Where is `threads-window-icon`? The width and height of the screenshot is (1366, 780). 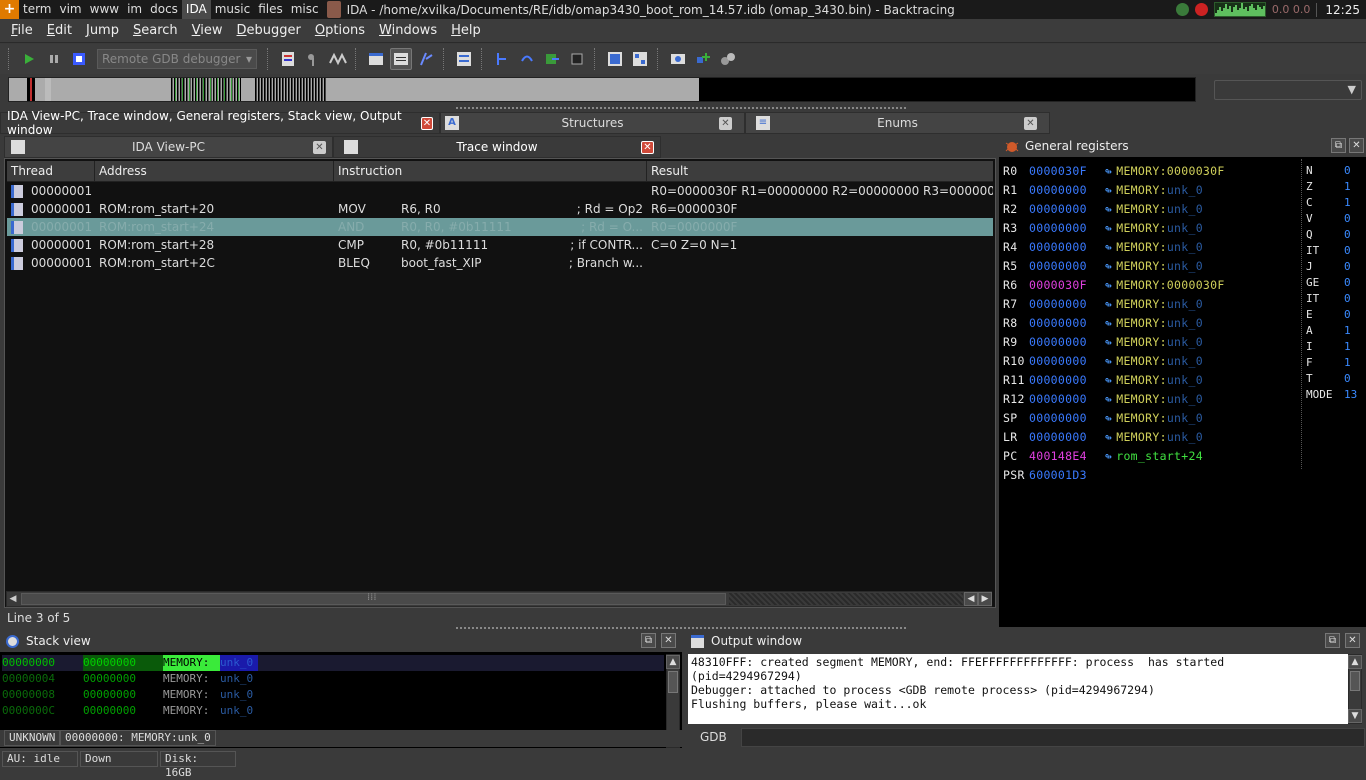
threads-window-icon is located at coordinates (640, 59).